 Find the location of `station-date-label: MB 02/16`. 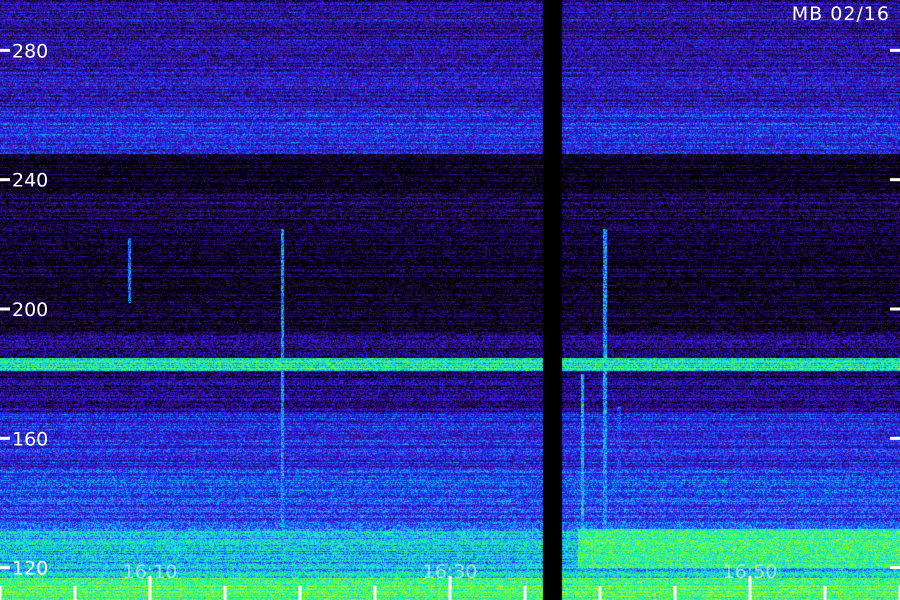

station-date-label: MB 02/16 is located at coordinates (840, 14).